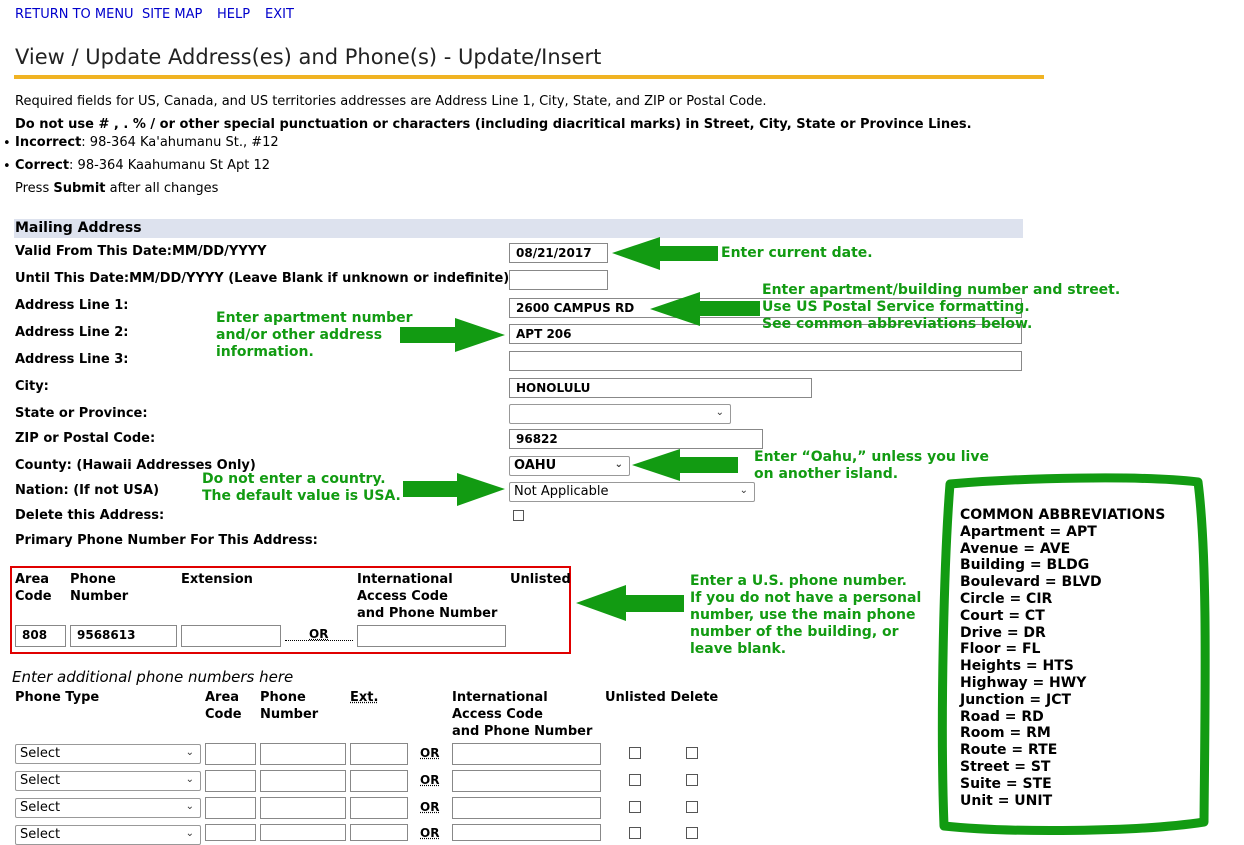 Image resolution: width=1244 pixels, height=845 pixels. What do you see at coordinates (1005, 766) in the screenshot?
I see `abbreviation-item: Street = ST` at bounding box center [1005, 766].